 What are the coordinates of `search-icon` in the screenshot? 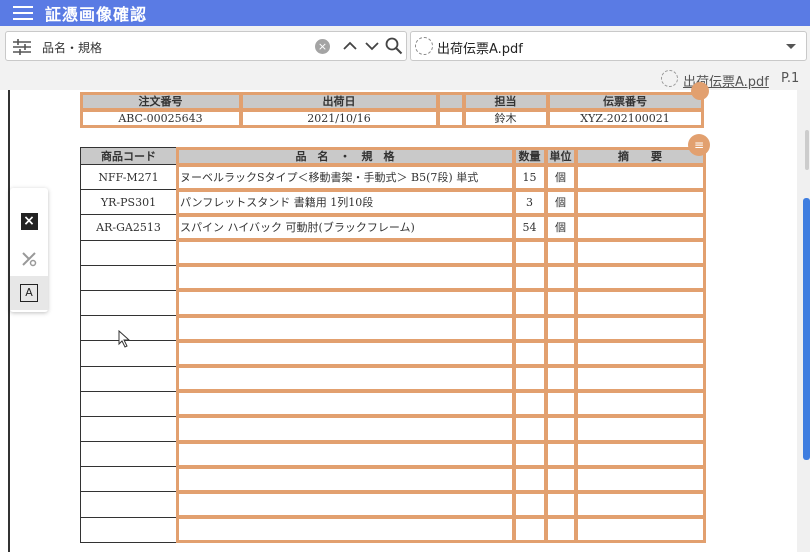 It's located at (394, 46).